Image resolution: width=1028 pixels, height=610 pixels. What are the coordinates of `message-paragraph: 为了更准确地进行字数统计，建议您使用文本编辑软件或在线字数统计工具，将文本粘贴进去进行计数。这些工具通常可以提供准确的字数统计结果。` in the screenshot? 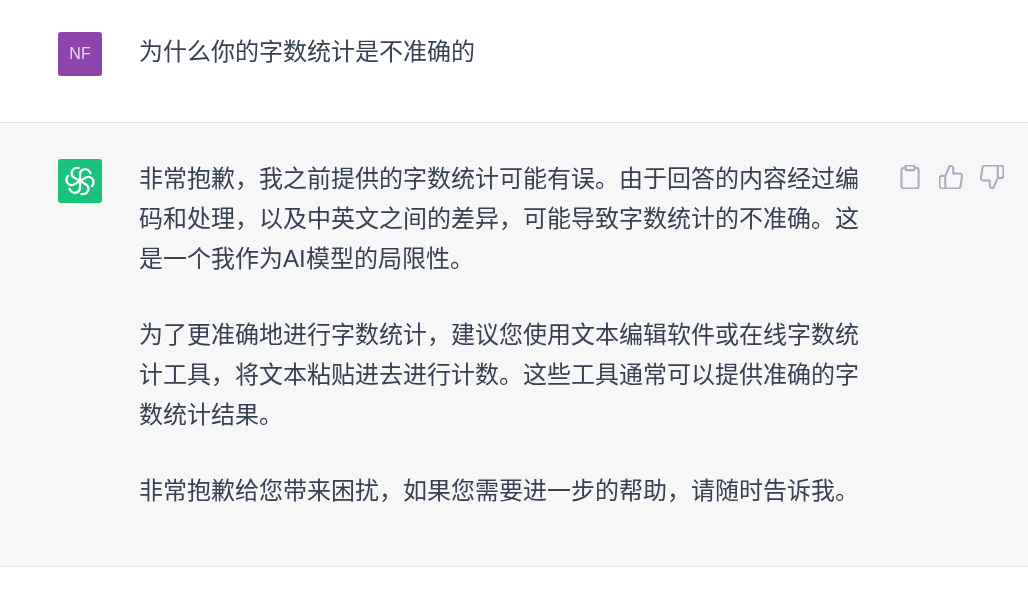 It's located at (499, 375).